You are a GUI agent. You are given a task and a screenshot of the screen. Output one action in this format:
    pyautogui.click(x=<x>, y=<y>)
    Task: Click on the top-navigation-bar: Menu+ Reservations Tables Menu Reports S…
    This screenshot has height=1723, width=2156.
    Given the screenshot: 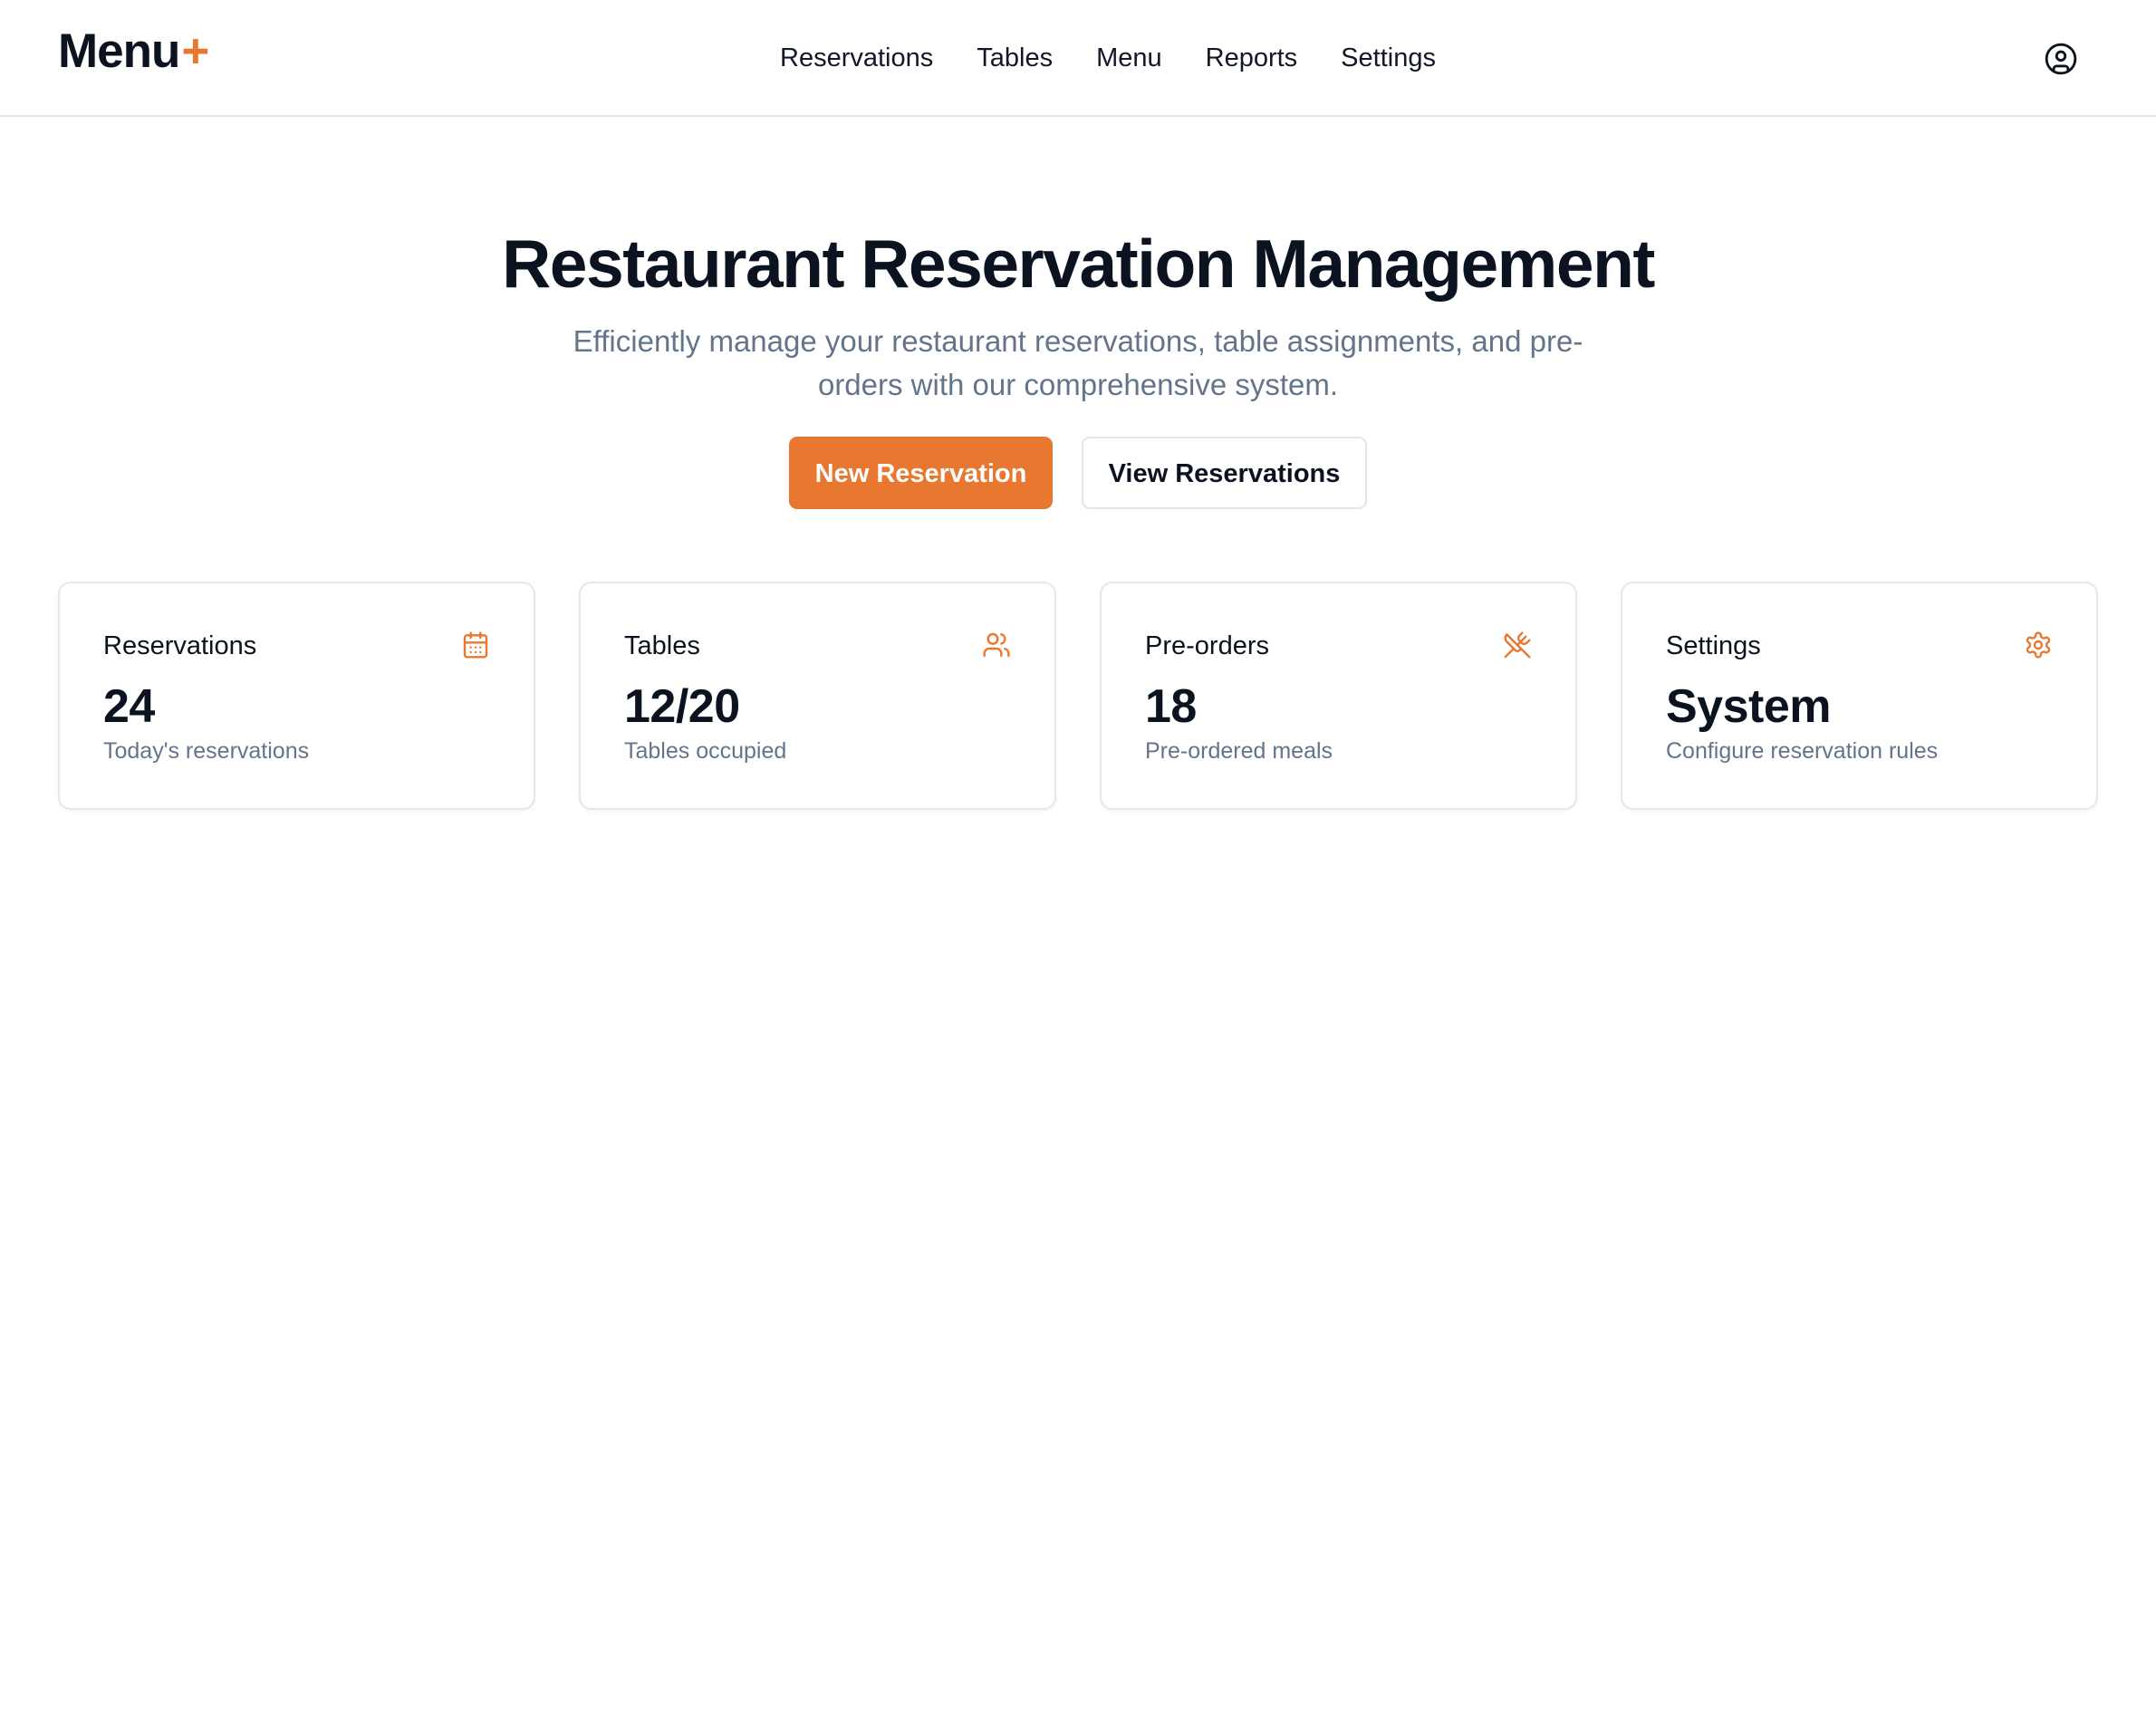 What is the action you would take?
    pyautogui.click(x=1078, y=59)
    